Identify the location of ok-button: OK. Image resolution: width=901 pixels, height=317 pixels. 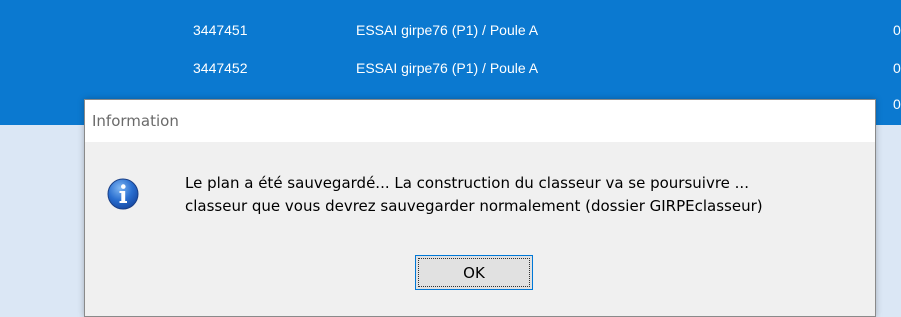
(474, 272).